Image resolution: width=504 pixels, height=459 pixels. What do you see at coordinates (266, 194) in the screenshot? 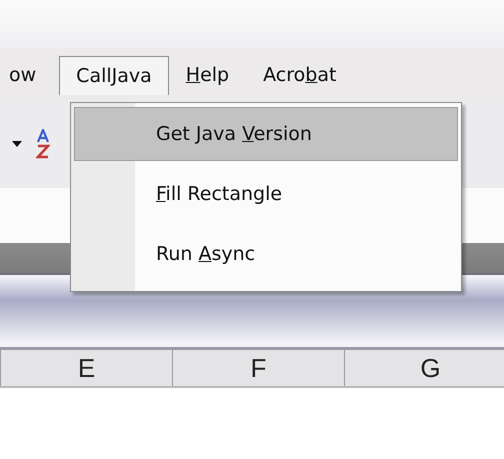
I see `menu-option: Fill Rectangle` at bounding box center [266, 194].